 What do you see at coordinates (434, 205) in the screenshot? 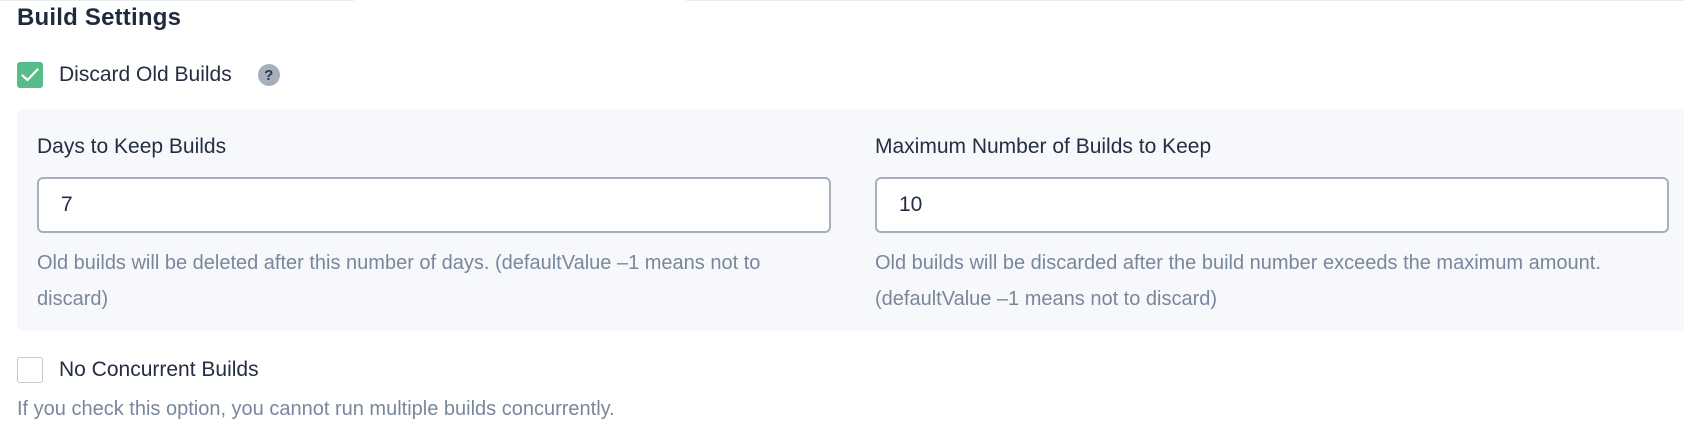
I see `days-to-keep-input` at bounding box center [434, 205].